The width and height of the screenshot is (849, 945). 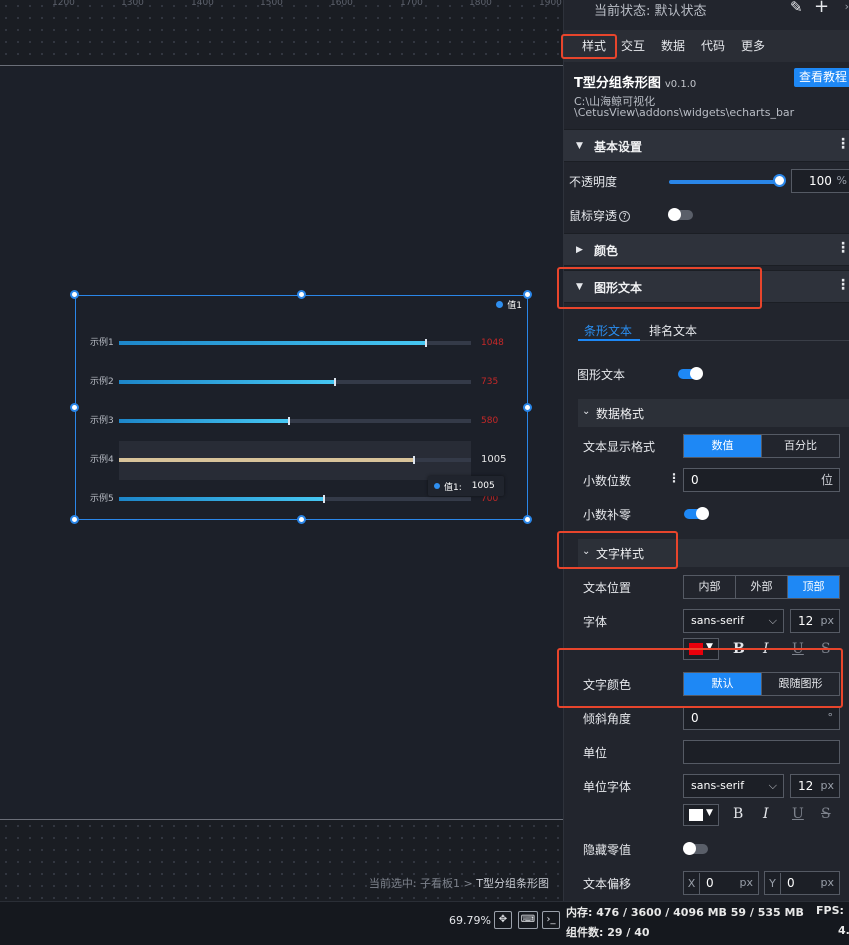 What do you see at coordinates (813, 587) in the screenshot?
I see `position-option-top: 顶部` at bounding box center [813, 587].